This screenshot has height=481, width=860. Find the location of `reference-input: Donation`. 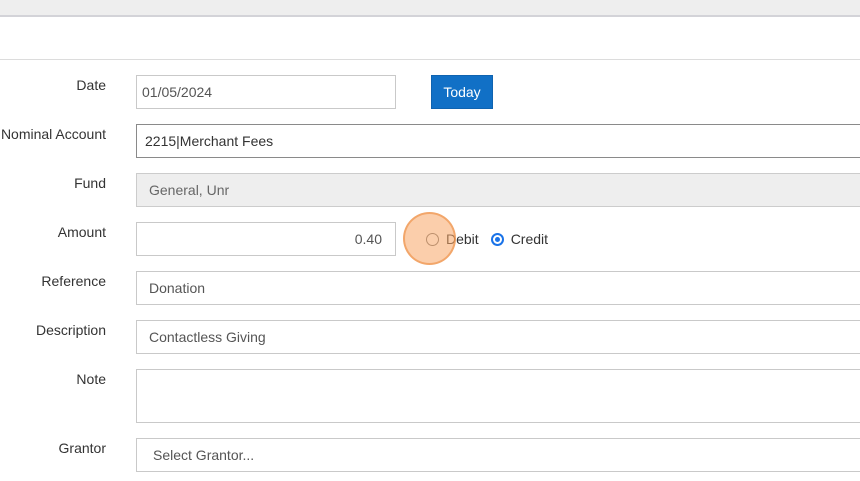

reference-input: Donation is located at coordinates (498, 288).